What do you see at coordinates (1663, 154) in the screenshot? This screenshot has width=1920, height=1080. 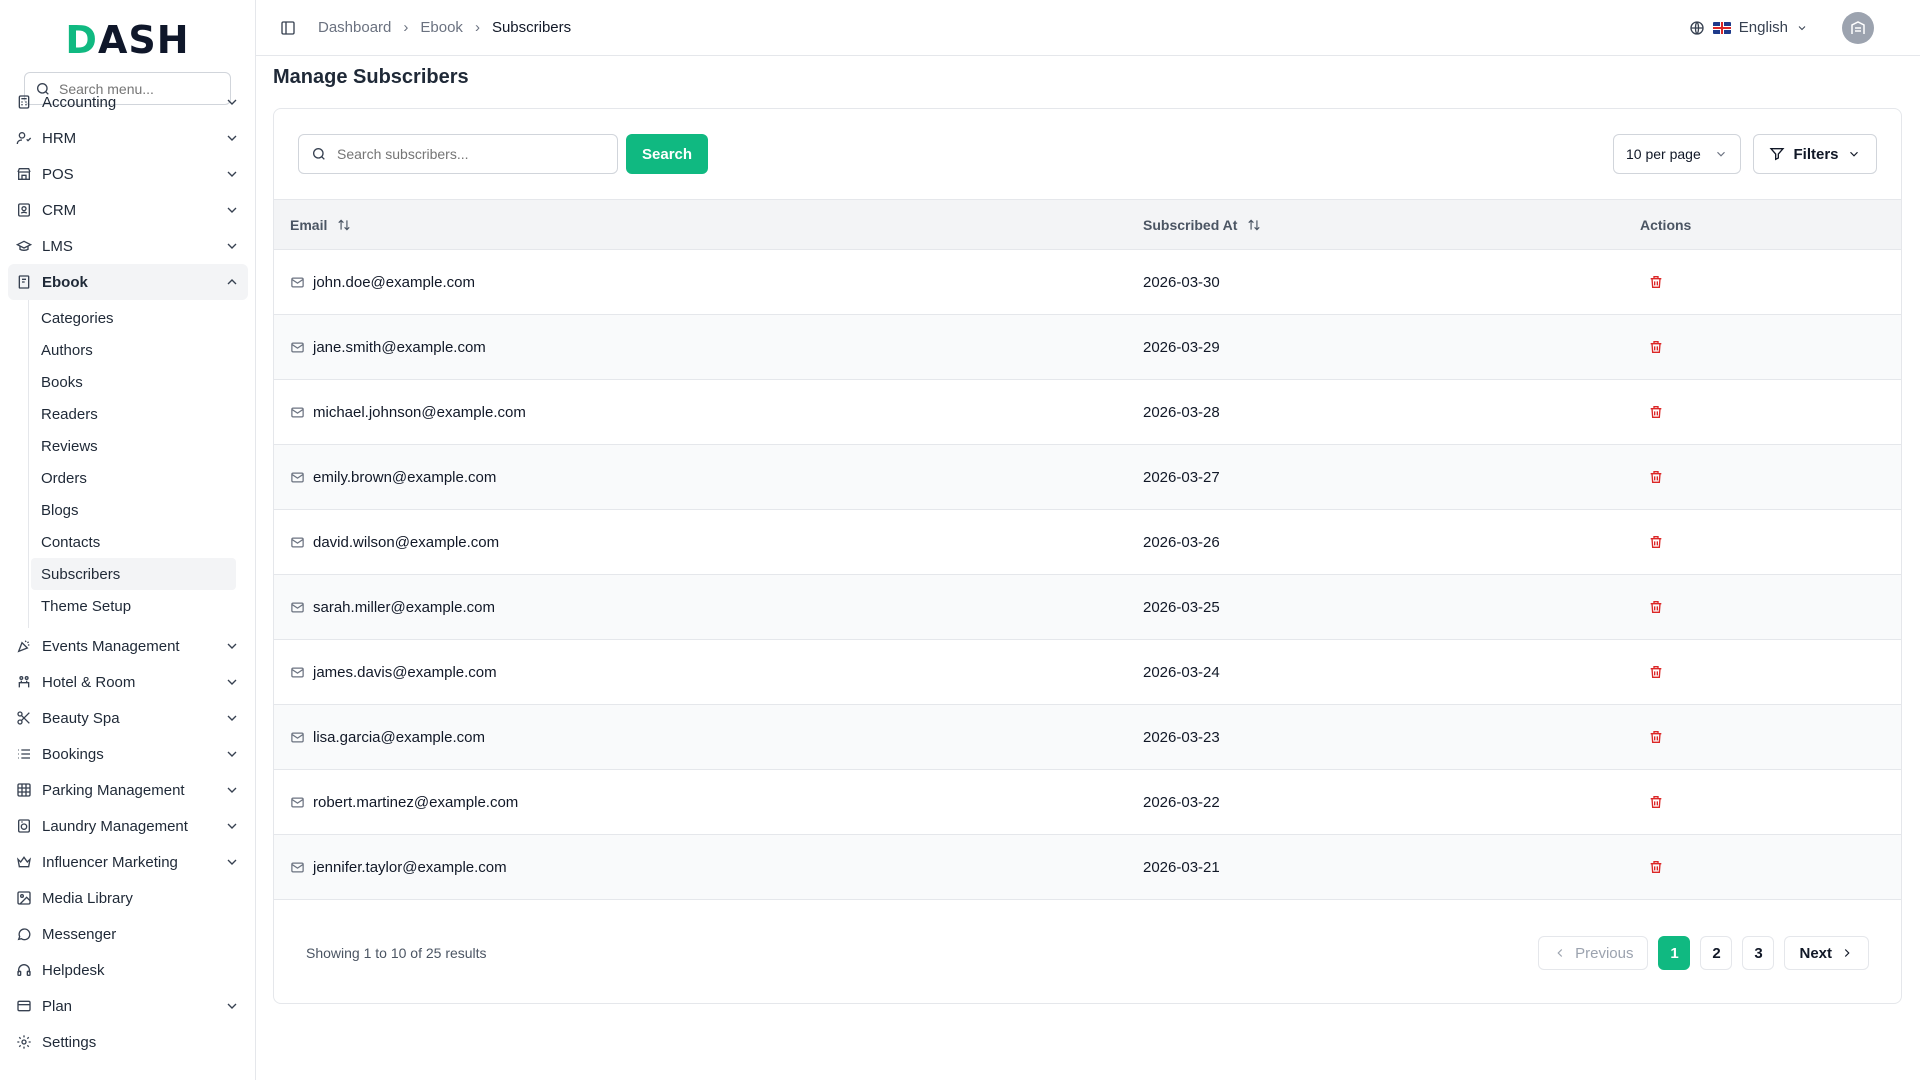 I see `per-page-value: 10 per page` at bounding box center [1663, 154].